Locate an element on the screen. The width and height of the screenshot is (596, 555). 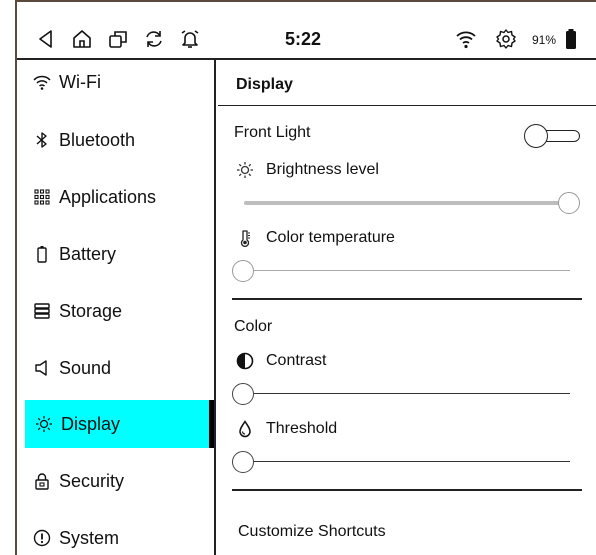
settings-icon is located at coordinates (506, 39).